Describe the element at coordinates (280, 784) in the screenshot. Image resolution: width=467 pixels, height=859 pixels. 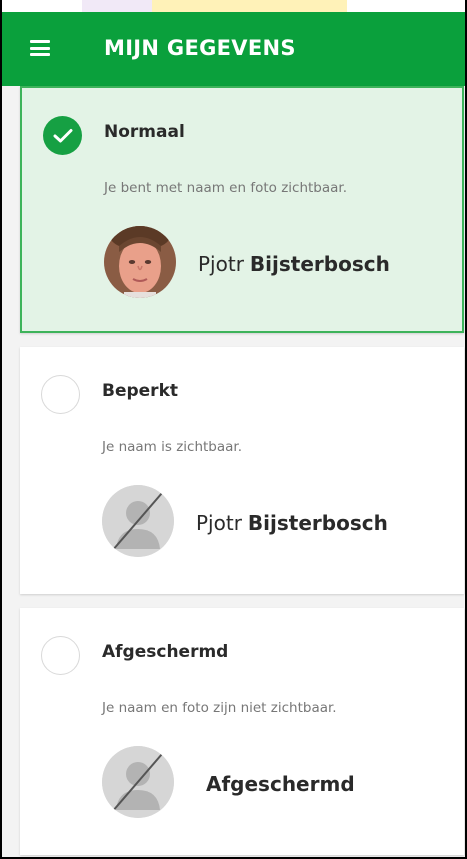
I see `display-name: Afgeschermd` at that location.